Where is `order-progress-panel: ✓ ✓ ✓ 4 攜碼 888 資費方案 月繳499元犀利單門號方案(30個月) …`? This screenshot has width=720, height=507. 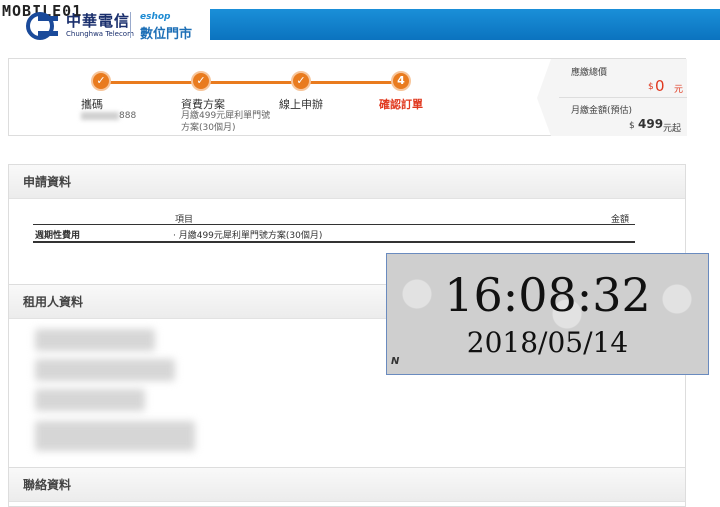
order-progress-panel: ✓ ✓ ✓ 4 攜碼 888 資費方案 月繳499元犀利單門號方案(30個月) … is located at coordinates (347, 97).